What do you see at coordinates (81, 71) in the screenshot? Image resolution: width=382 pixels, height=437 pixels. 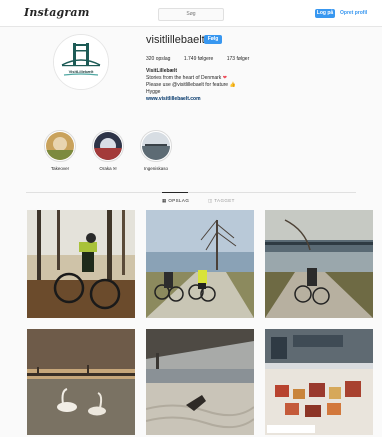 I see `avatar-brand-text: VisitLillebælt` at bounding box center [81, 71].